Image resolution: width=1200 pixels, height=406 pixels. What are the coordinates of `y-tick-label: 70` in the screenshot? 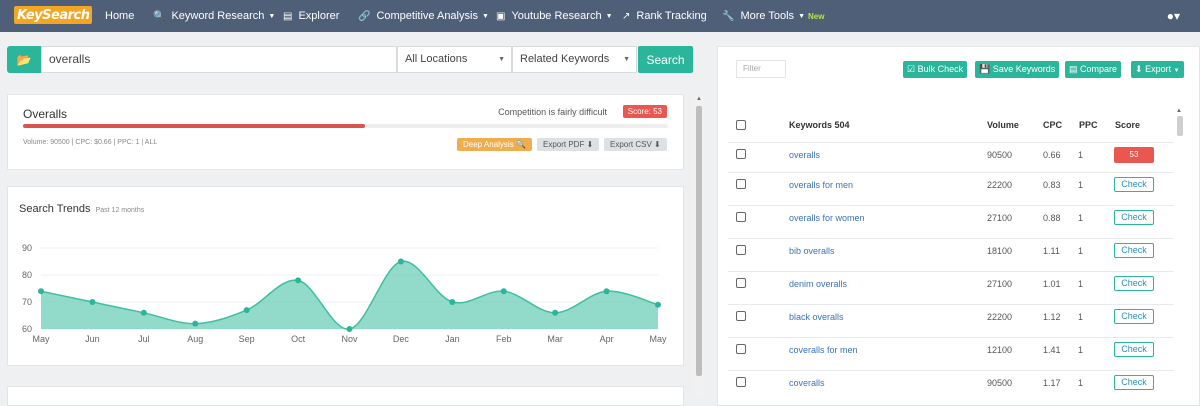 It's located at (27, 302).